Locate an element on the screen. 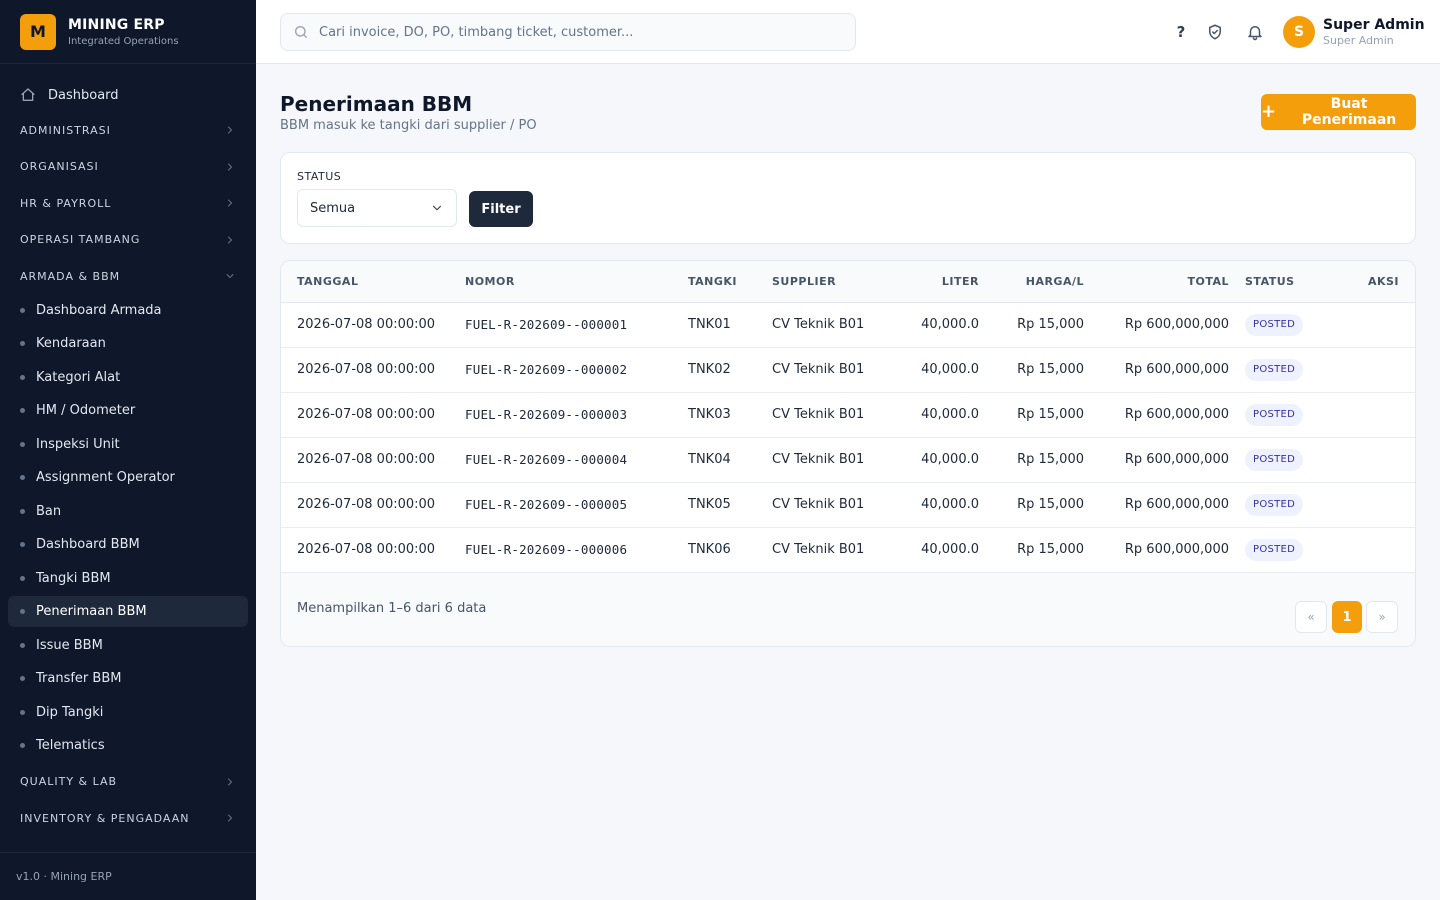 This screenshot has height=900, width=1440. sidebar-item-label: Dashboard is located at coordinates (83, 95).